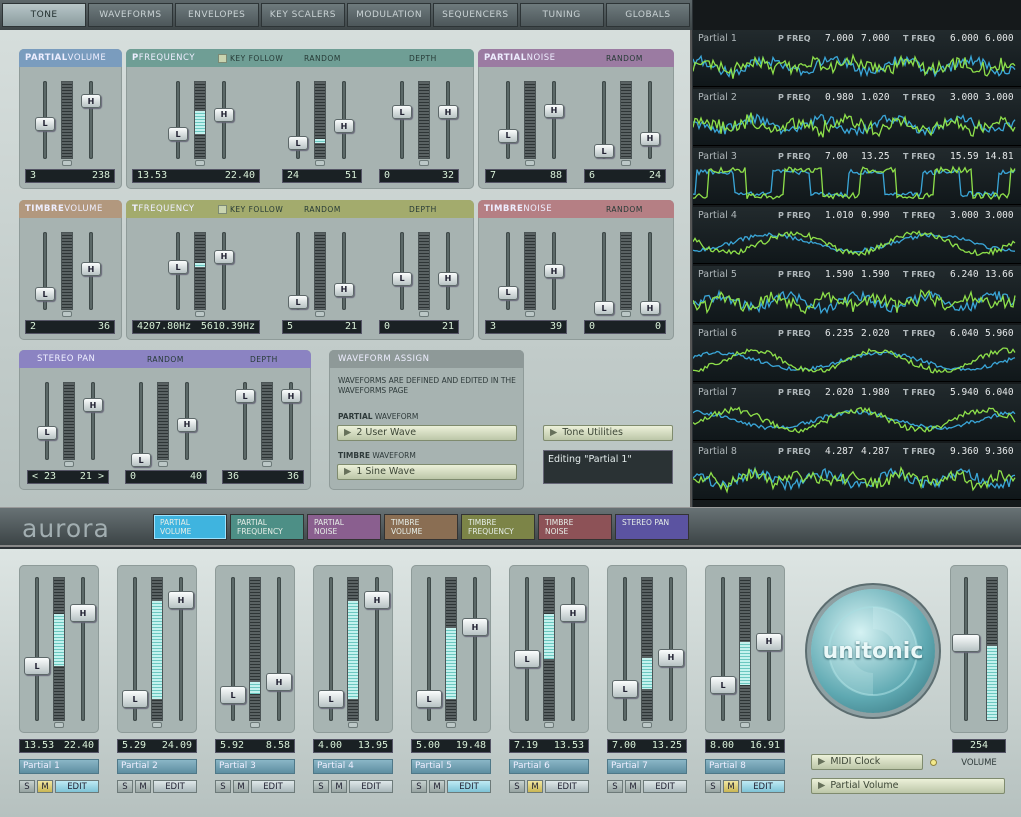  I want to click on partial-noise-random-fader: LH, so click(628, 121).